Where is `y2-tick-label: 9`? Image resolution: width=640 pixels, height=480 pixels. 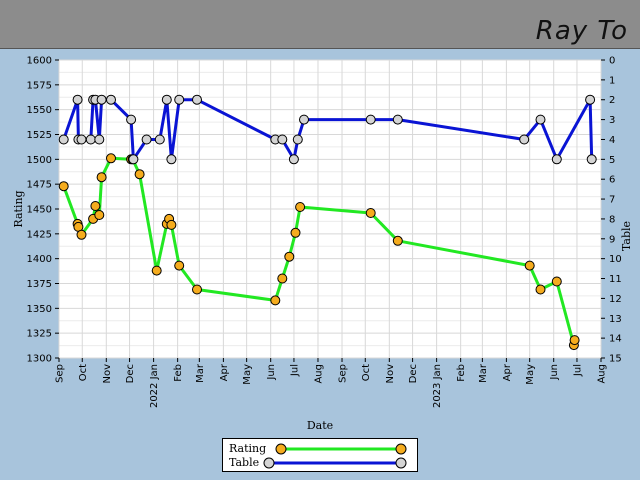
y2-tick-label: 9 is located at coordinates (612, 239).